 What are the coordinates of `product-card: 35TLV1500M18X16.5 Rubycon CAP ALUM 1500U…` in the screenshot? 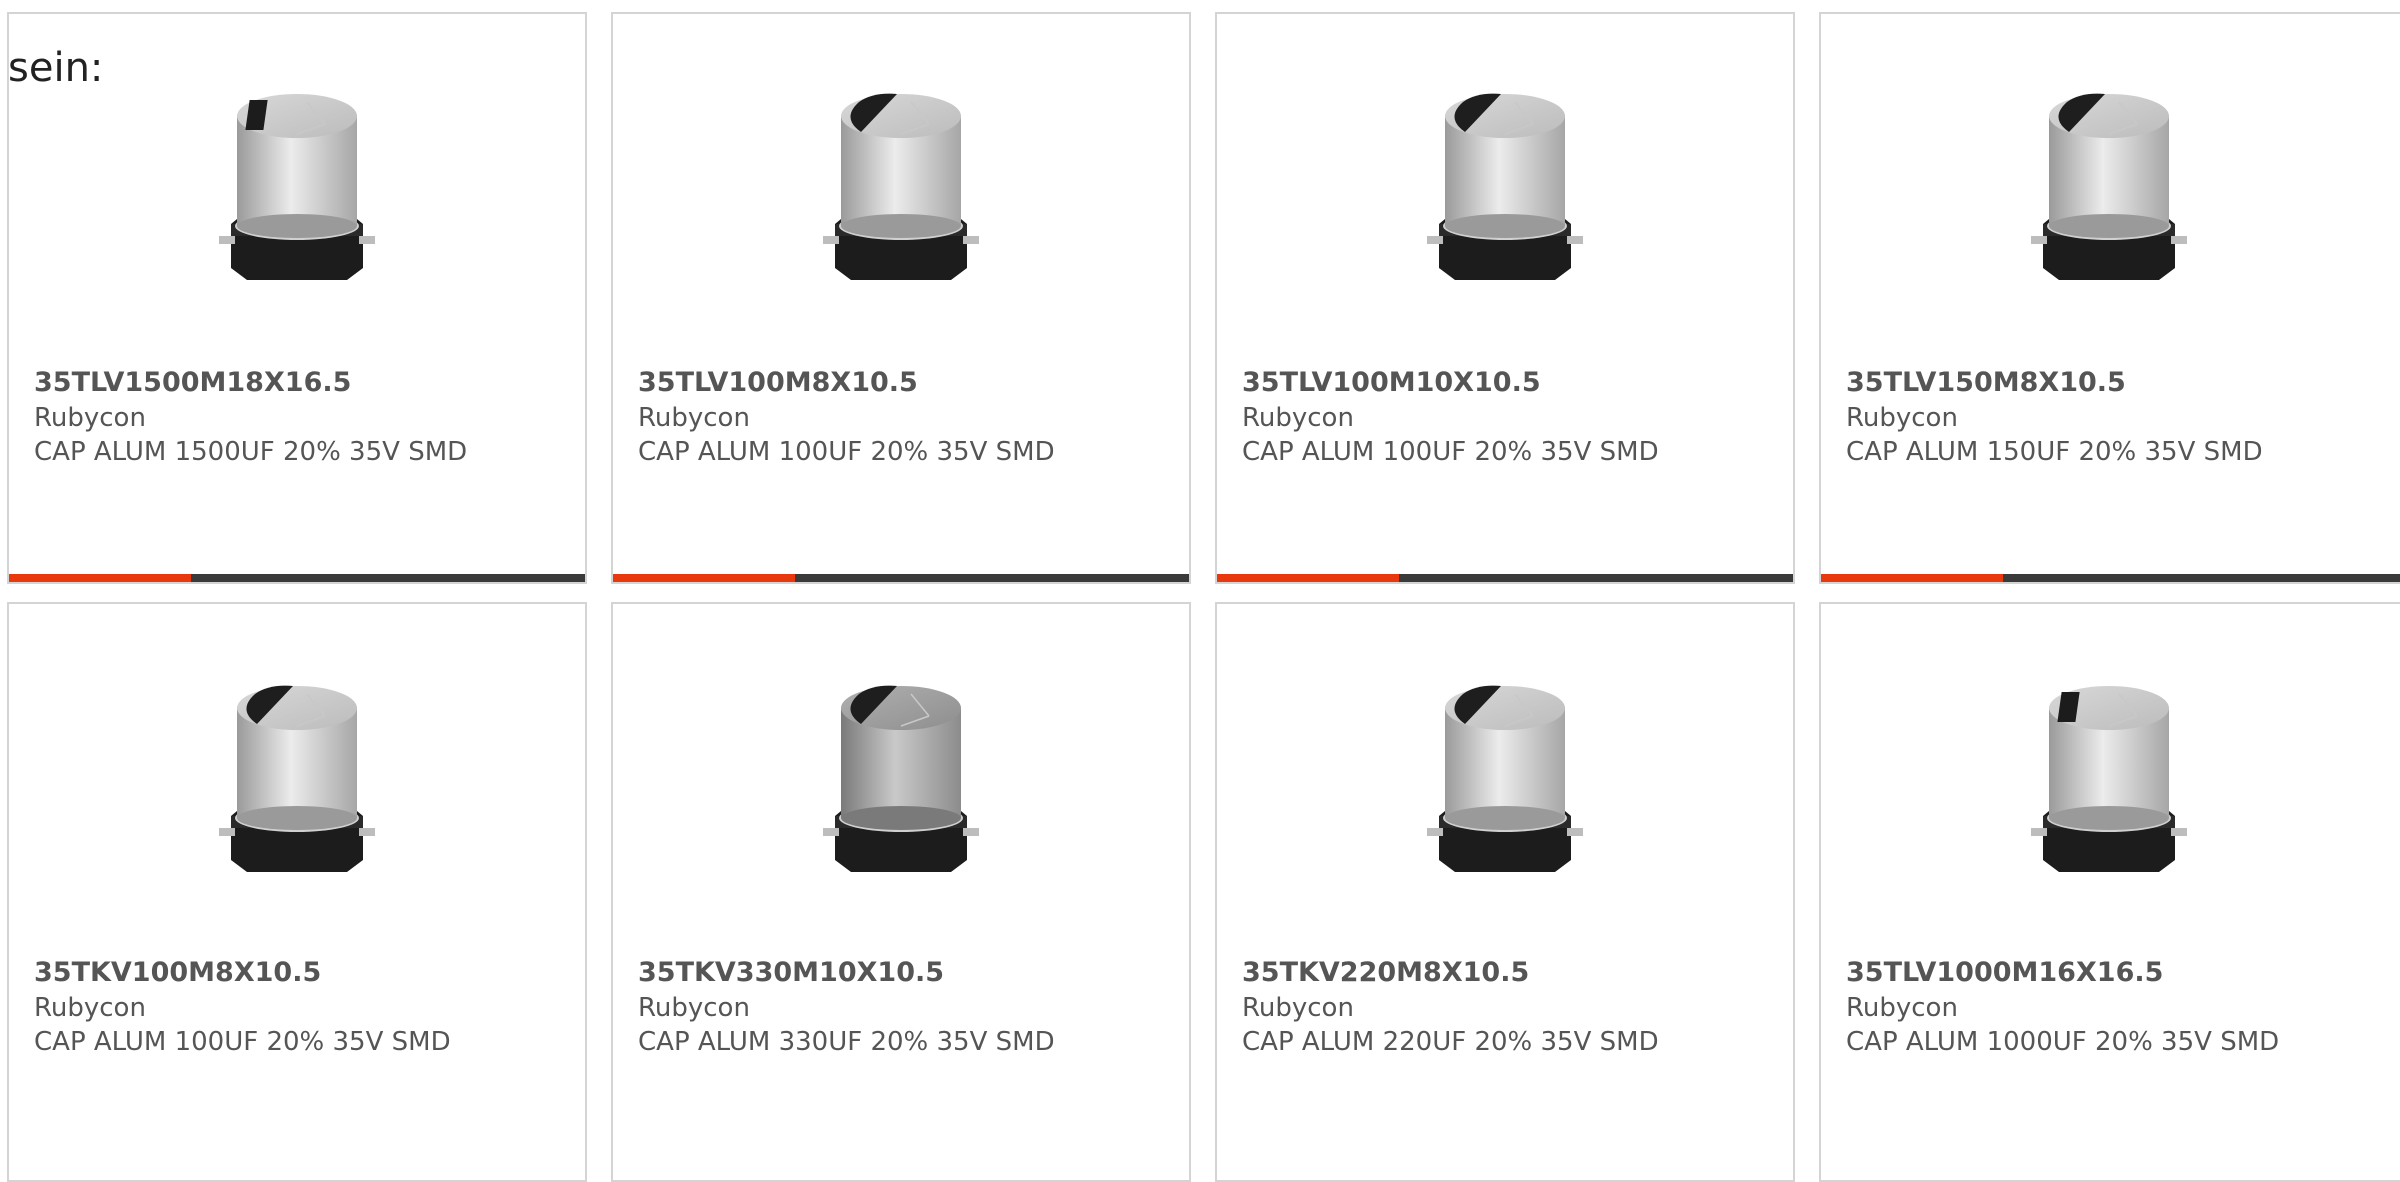 It's located at (297, 298).